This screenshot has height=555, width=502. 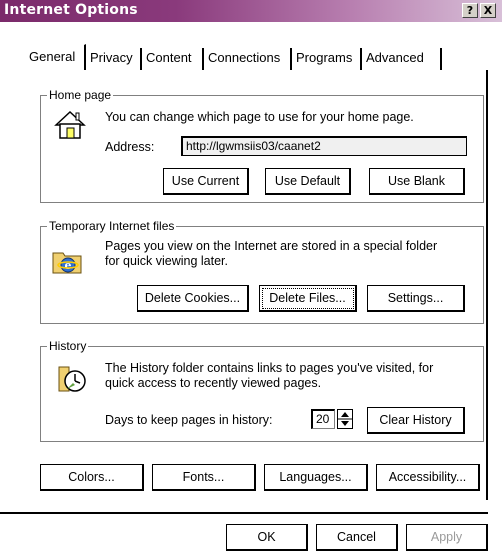 I want to click on days-input: 20, so click(x=323, y=419).